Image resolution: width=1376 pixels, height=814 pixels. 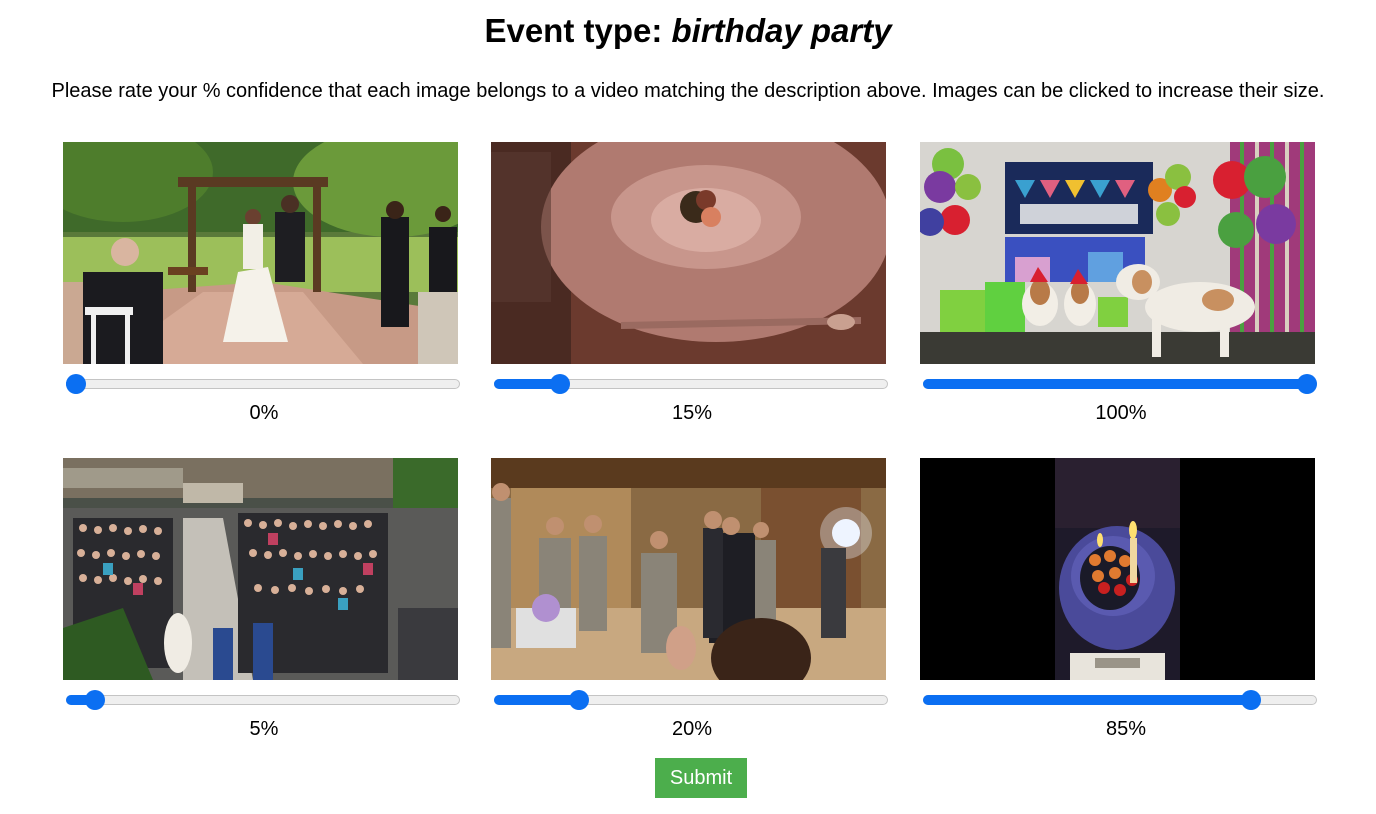 What do you see at coordinates (578, 30) in the screenshot?
I see `title-prefix: Event type:` at bounding box center [578, 30].